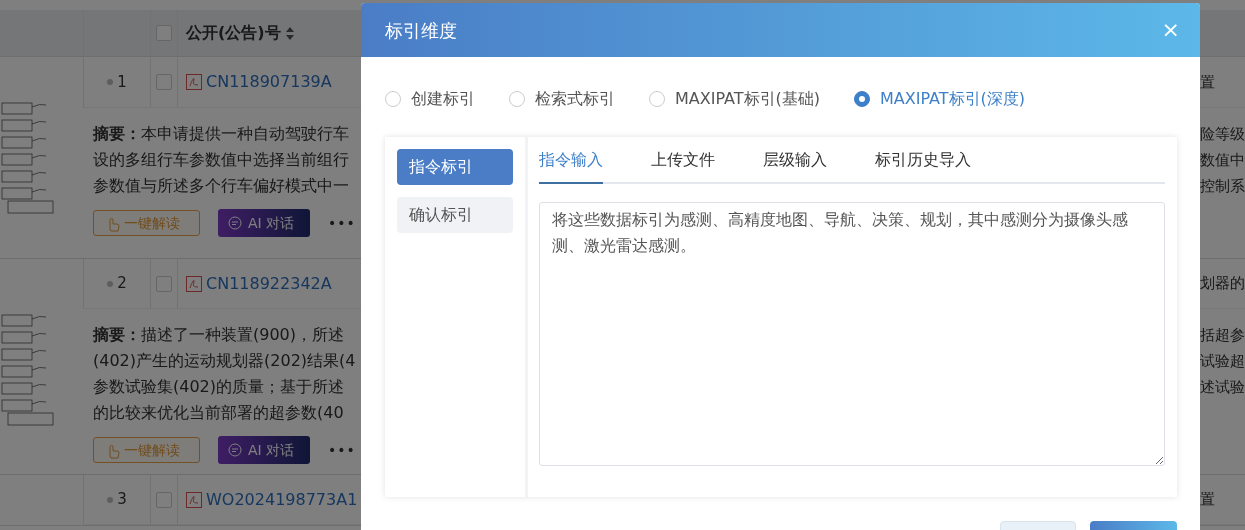 The width and height of the screenshot is (1245, 530). What do you see at coordinates (923, 166) in the screenshot?
I see `tab: 标引历史导入` at bounding box center [923, 166].